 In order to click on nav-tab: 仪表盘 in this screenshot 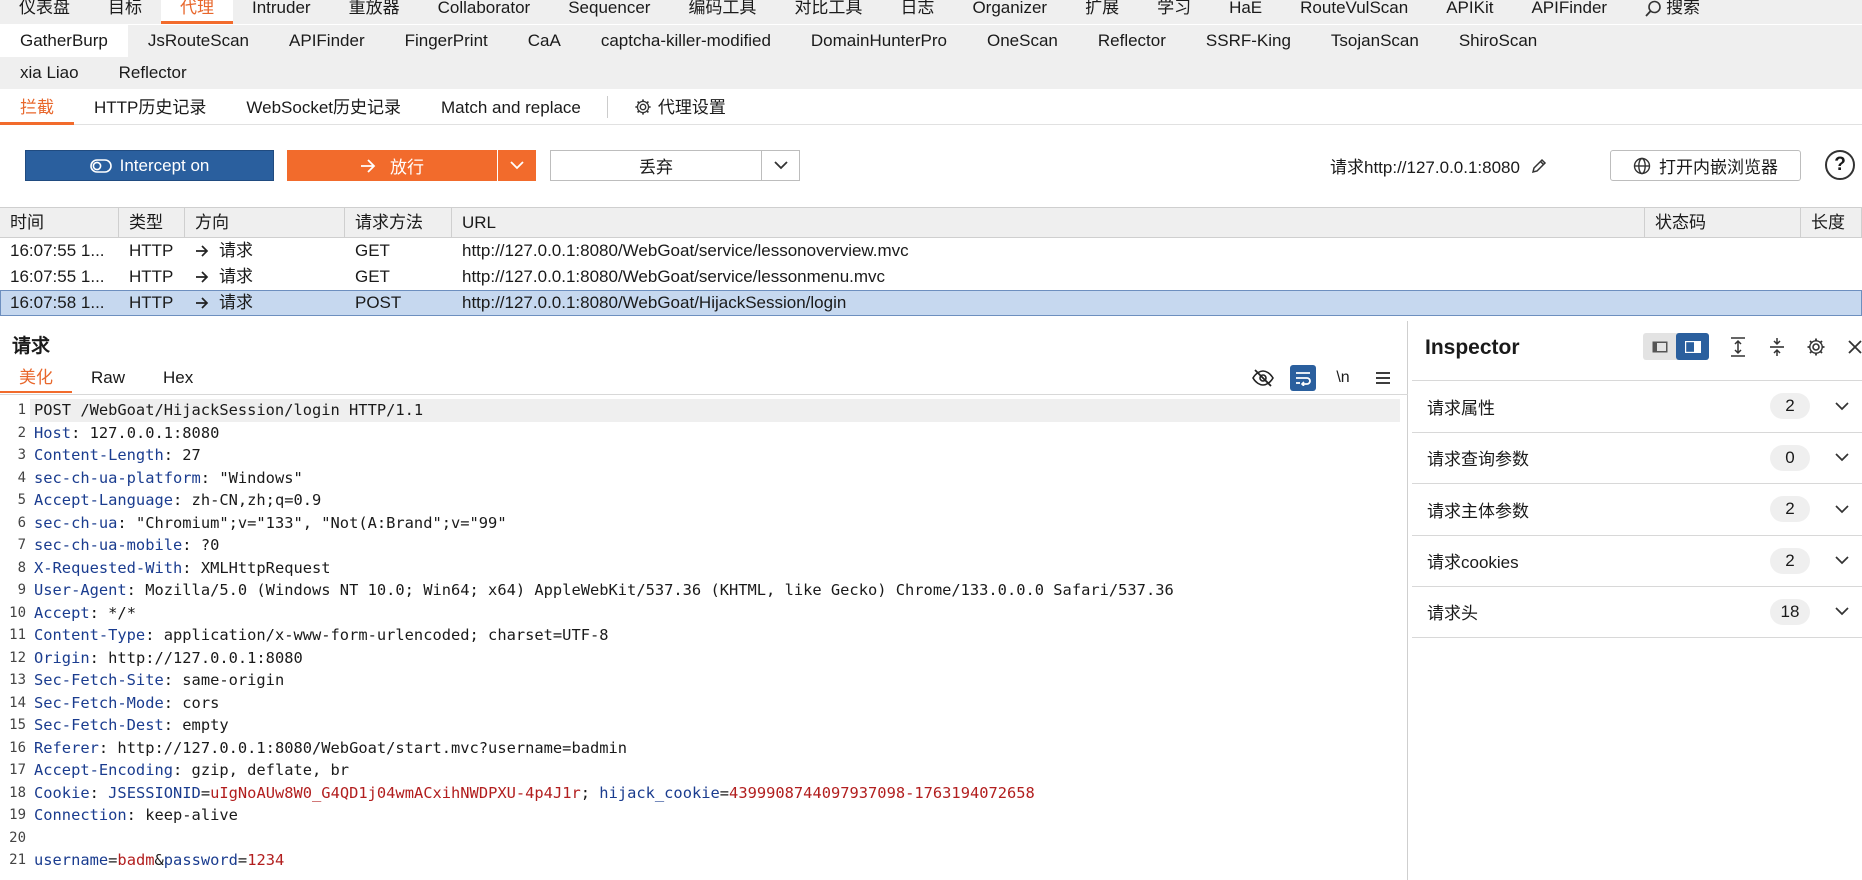, I will do `click(44, 12)`.